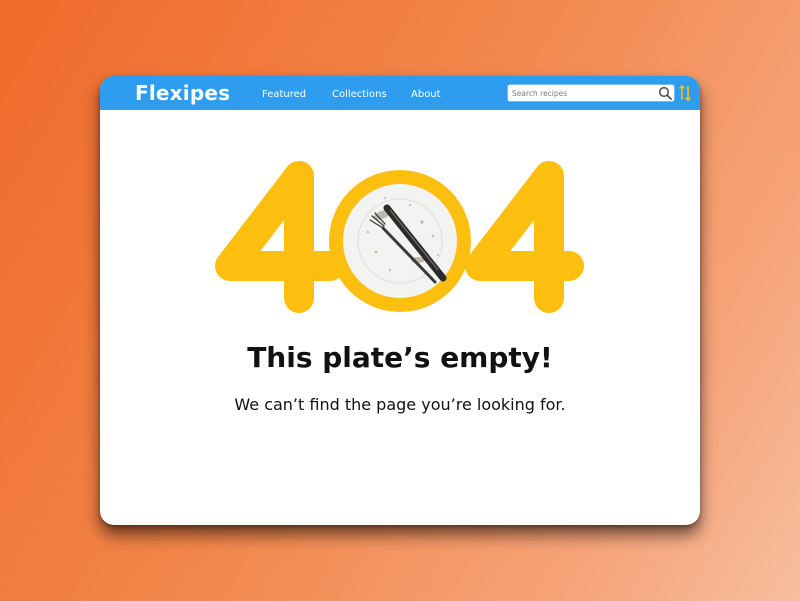 Image resolution: width=800 pixels, height=601 pixels. Describe the element at coordinates (524, 237) in the screenshot. I see `digit-four-right` at that location.